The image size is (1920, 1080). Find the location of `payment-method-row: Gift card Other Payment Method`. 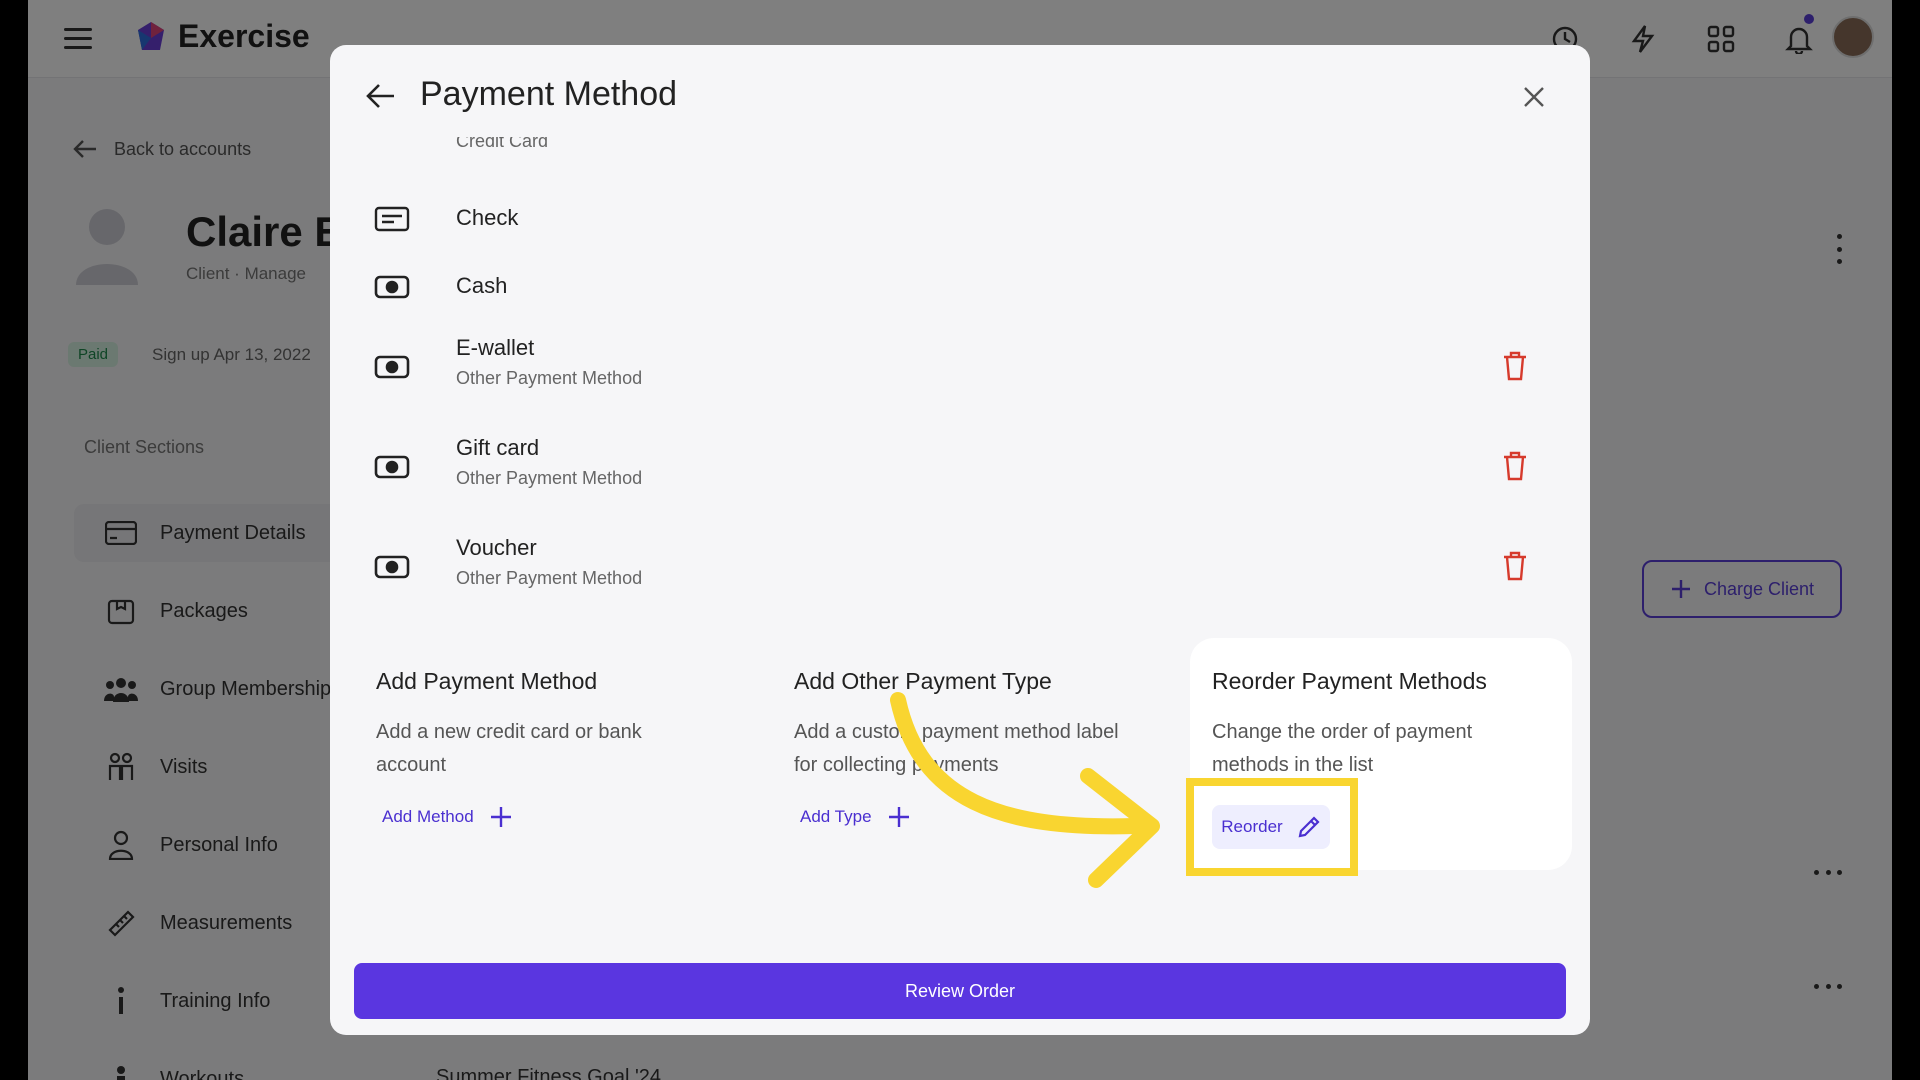

payment-method-row: Gift card Other Payment Method is located at coordinates (964, 470).